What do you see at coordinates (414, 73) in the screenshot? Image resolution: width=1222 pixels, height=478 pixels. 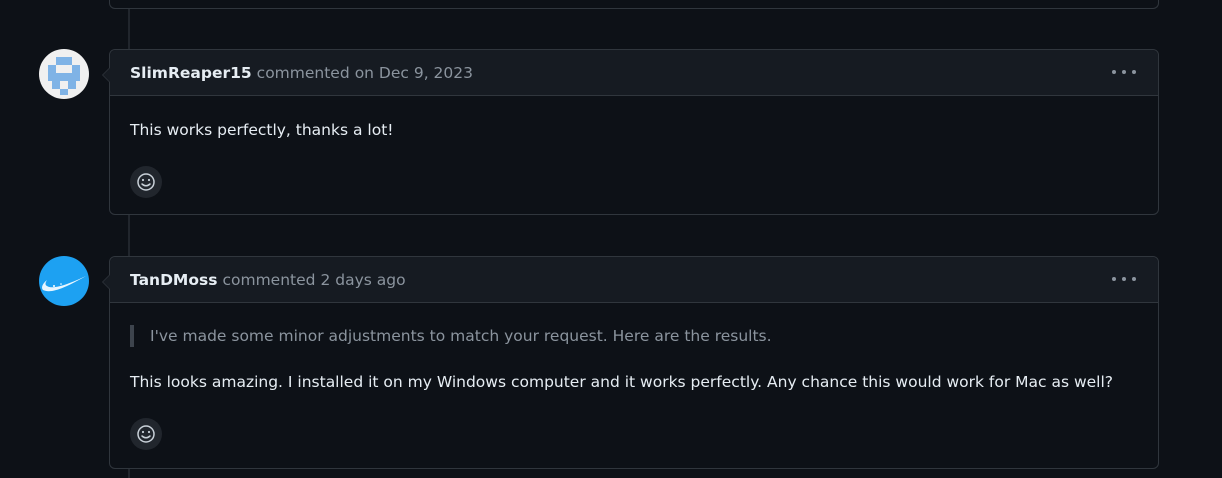 I see `comment-timestamp: on Dec 9, 2023` at bounding box center [414, 73].